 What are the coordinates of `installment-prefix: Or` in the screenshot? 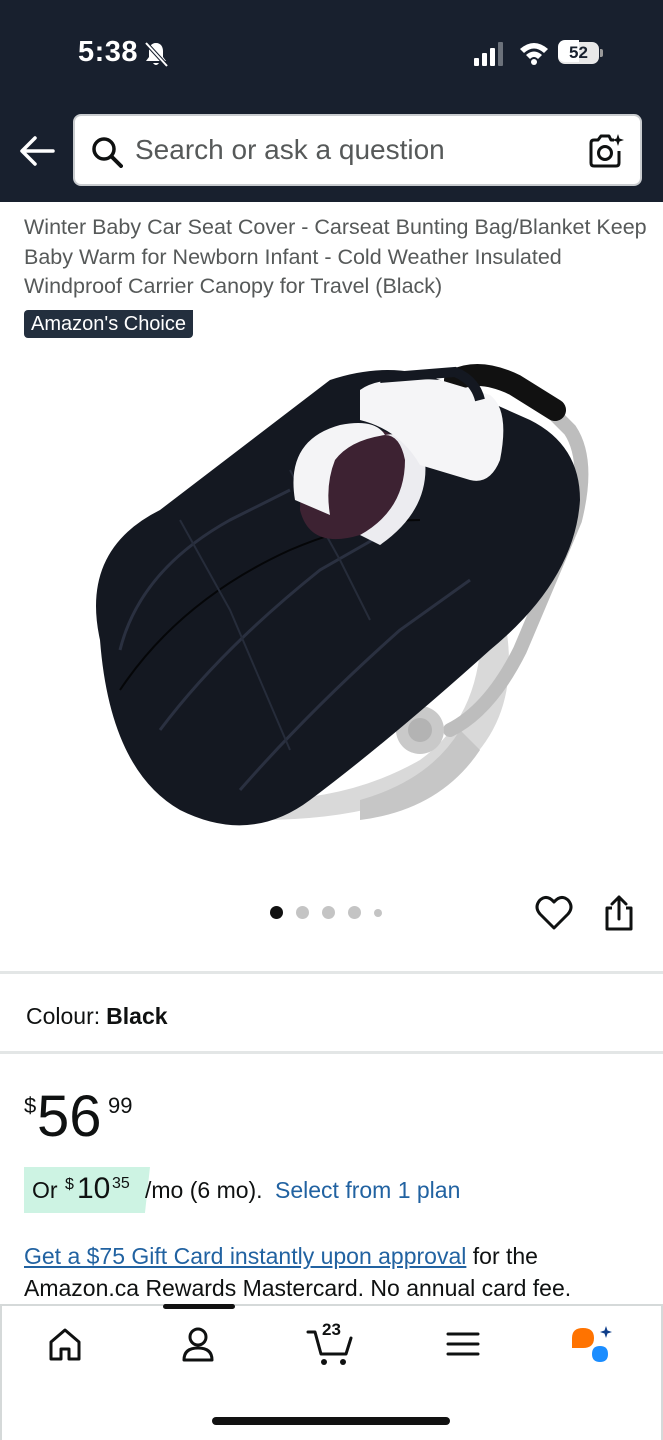 It's located at (45, 1190).